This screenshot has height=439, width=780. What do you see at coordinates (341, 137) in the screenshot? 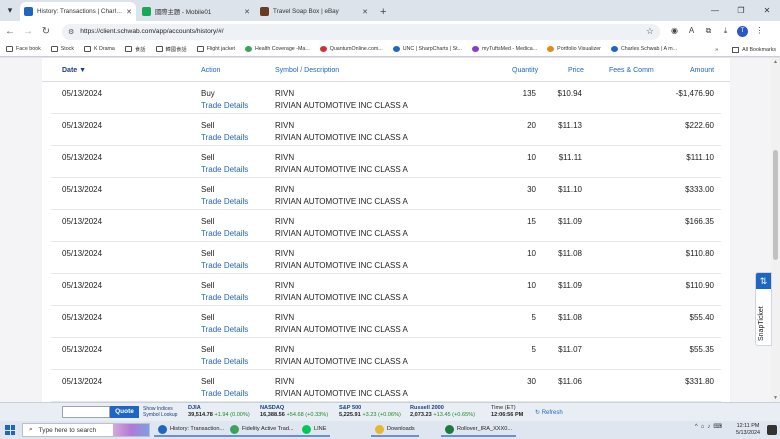
I see `description-cell: RIVIAN AUTOMOTIVE INC CLASS A` at bounding box center [341, 137].